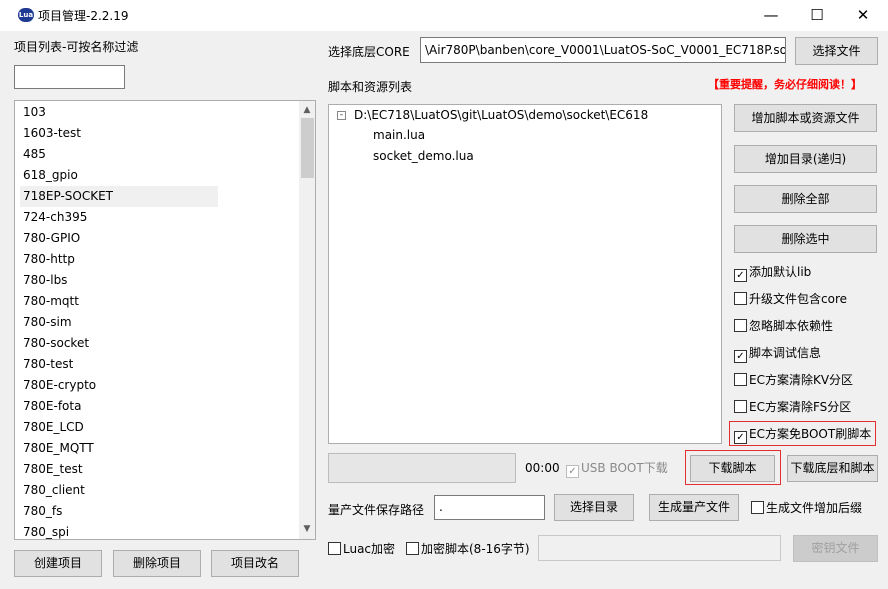 The width and height of the screenshot is (888, 589). Describe the element at coordinates (119, 427) in the screenshot. I see `project-list-item: 780E_LCD` at that location.